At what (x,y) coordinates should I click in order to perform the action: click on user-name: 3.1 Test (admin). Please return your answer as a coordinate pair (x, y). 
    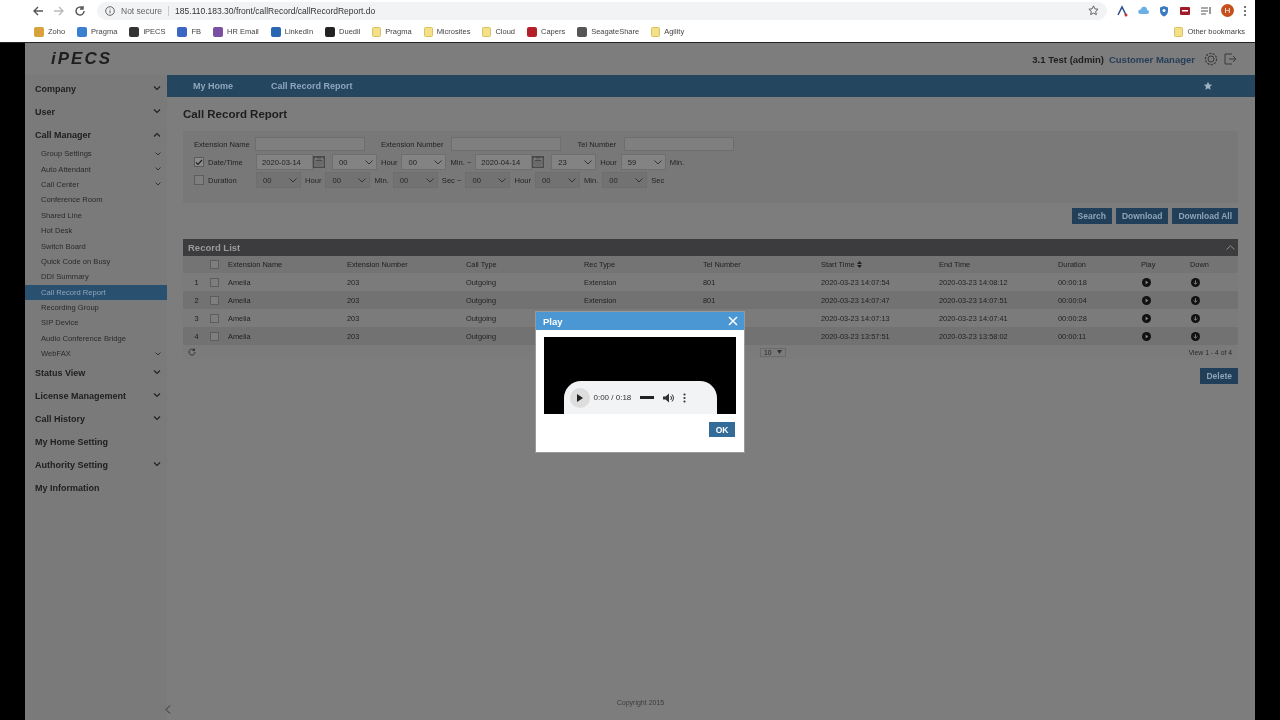
    Looking at the image, I should click on (1068, 59).